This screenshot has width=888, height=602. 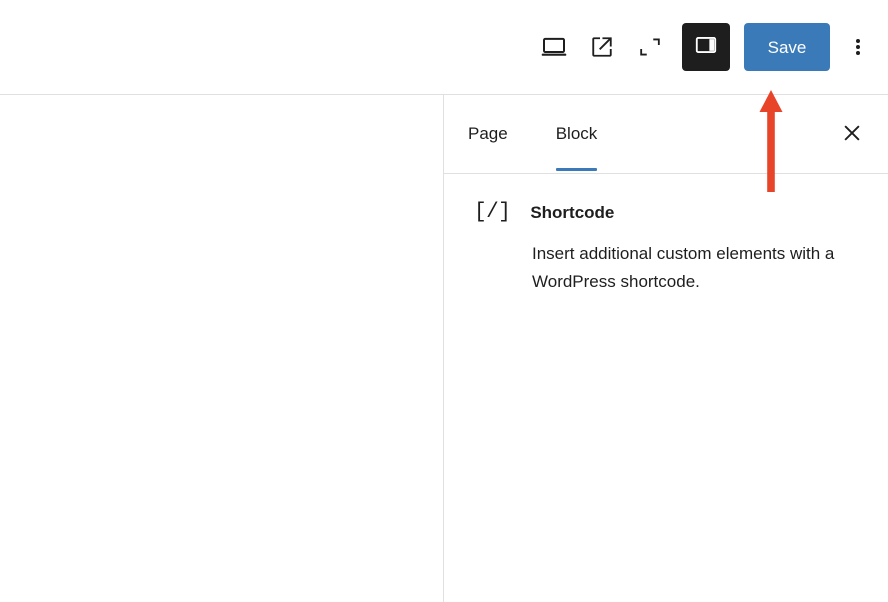 I want to click on toolbar-actions-group: Save, so click(x=705, y=47).